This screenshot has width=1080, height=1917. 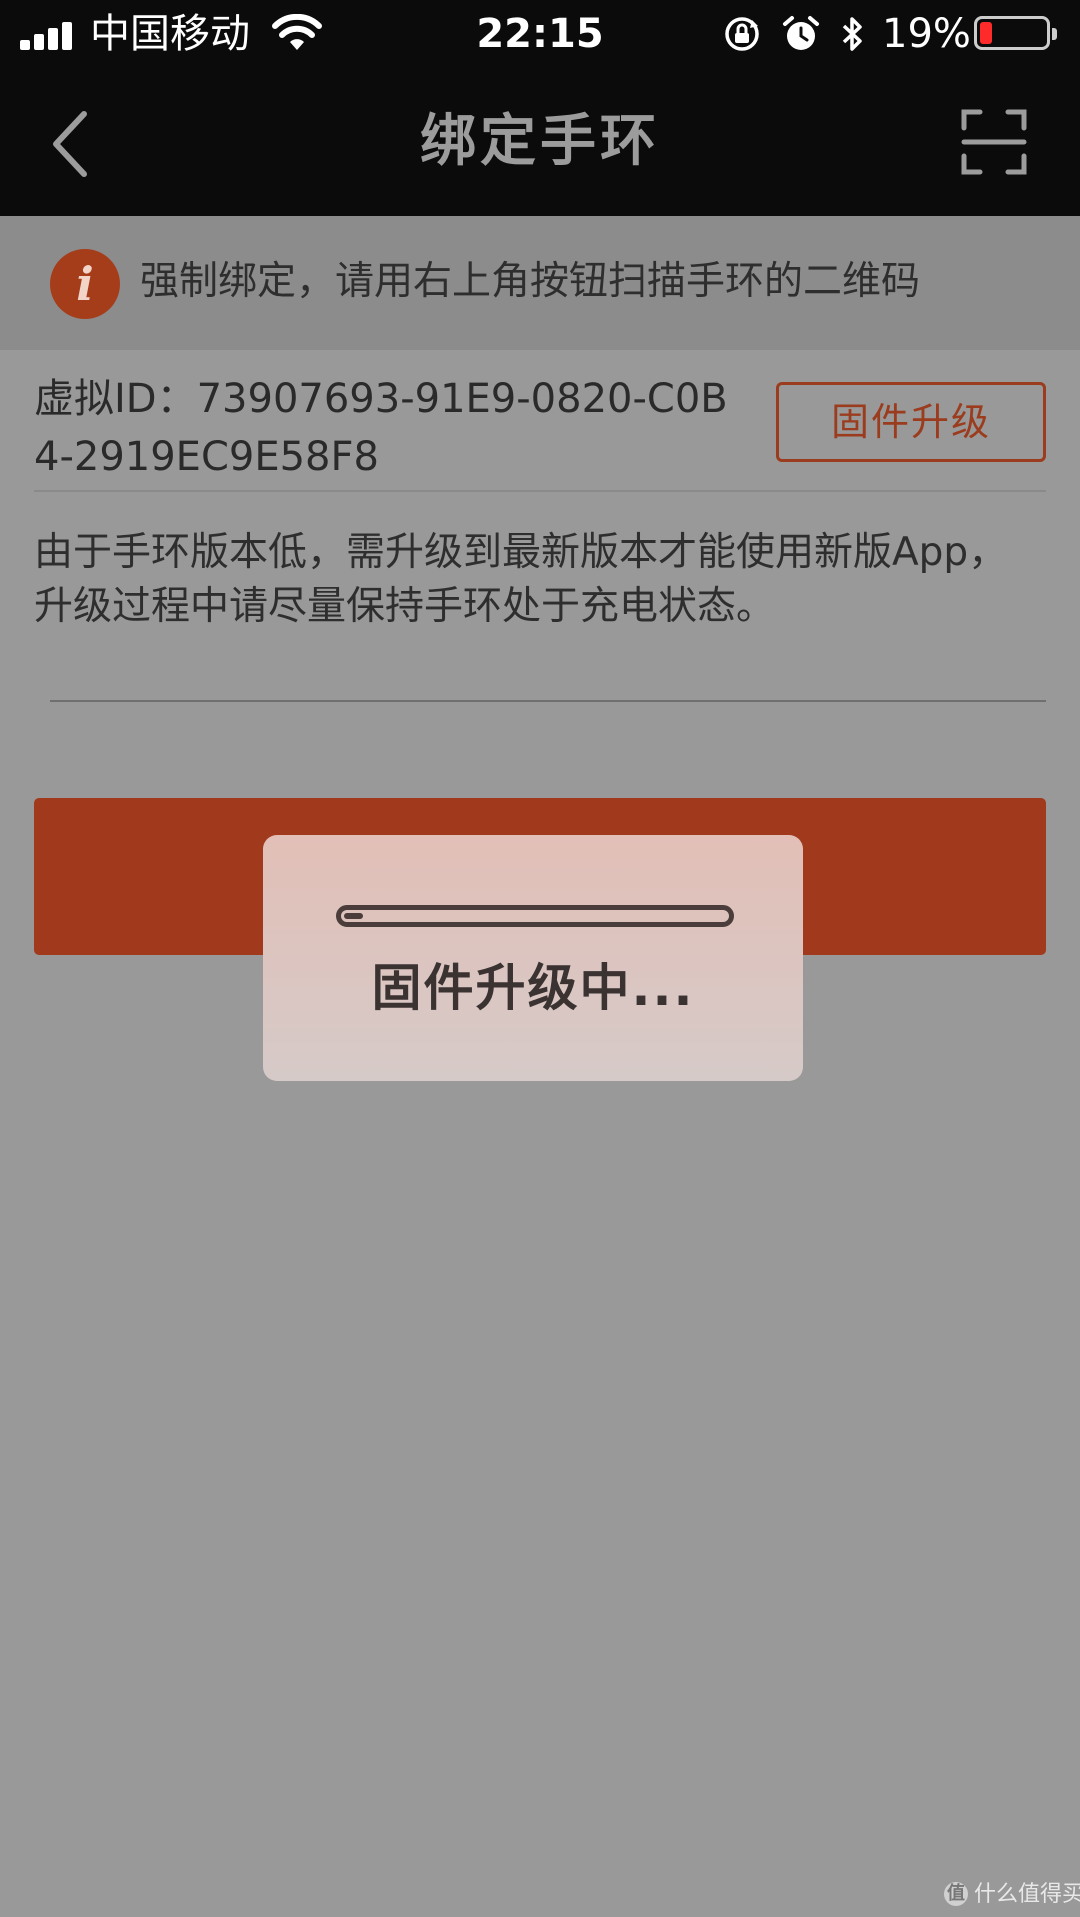 I want to click on watermark-text: 什么值得买, so click(x=1027, y=1894).